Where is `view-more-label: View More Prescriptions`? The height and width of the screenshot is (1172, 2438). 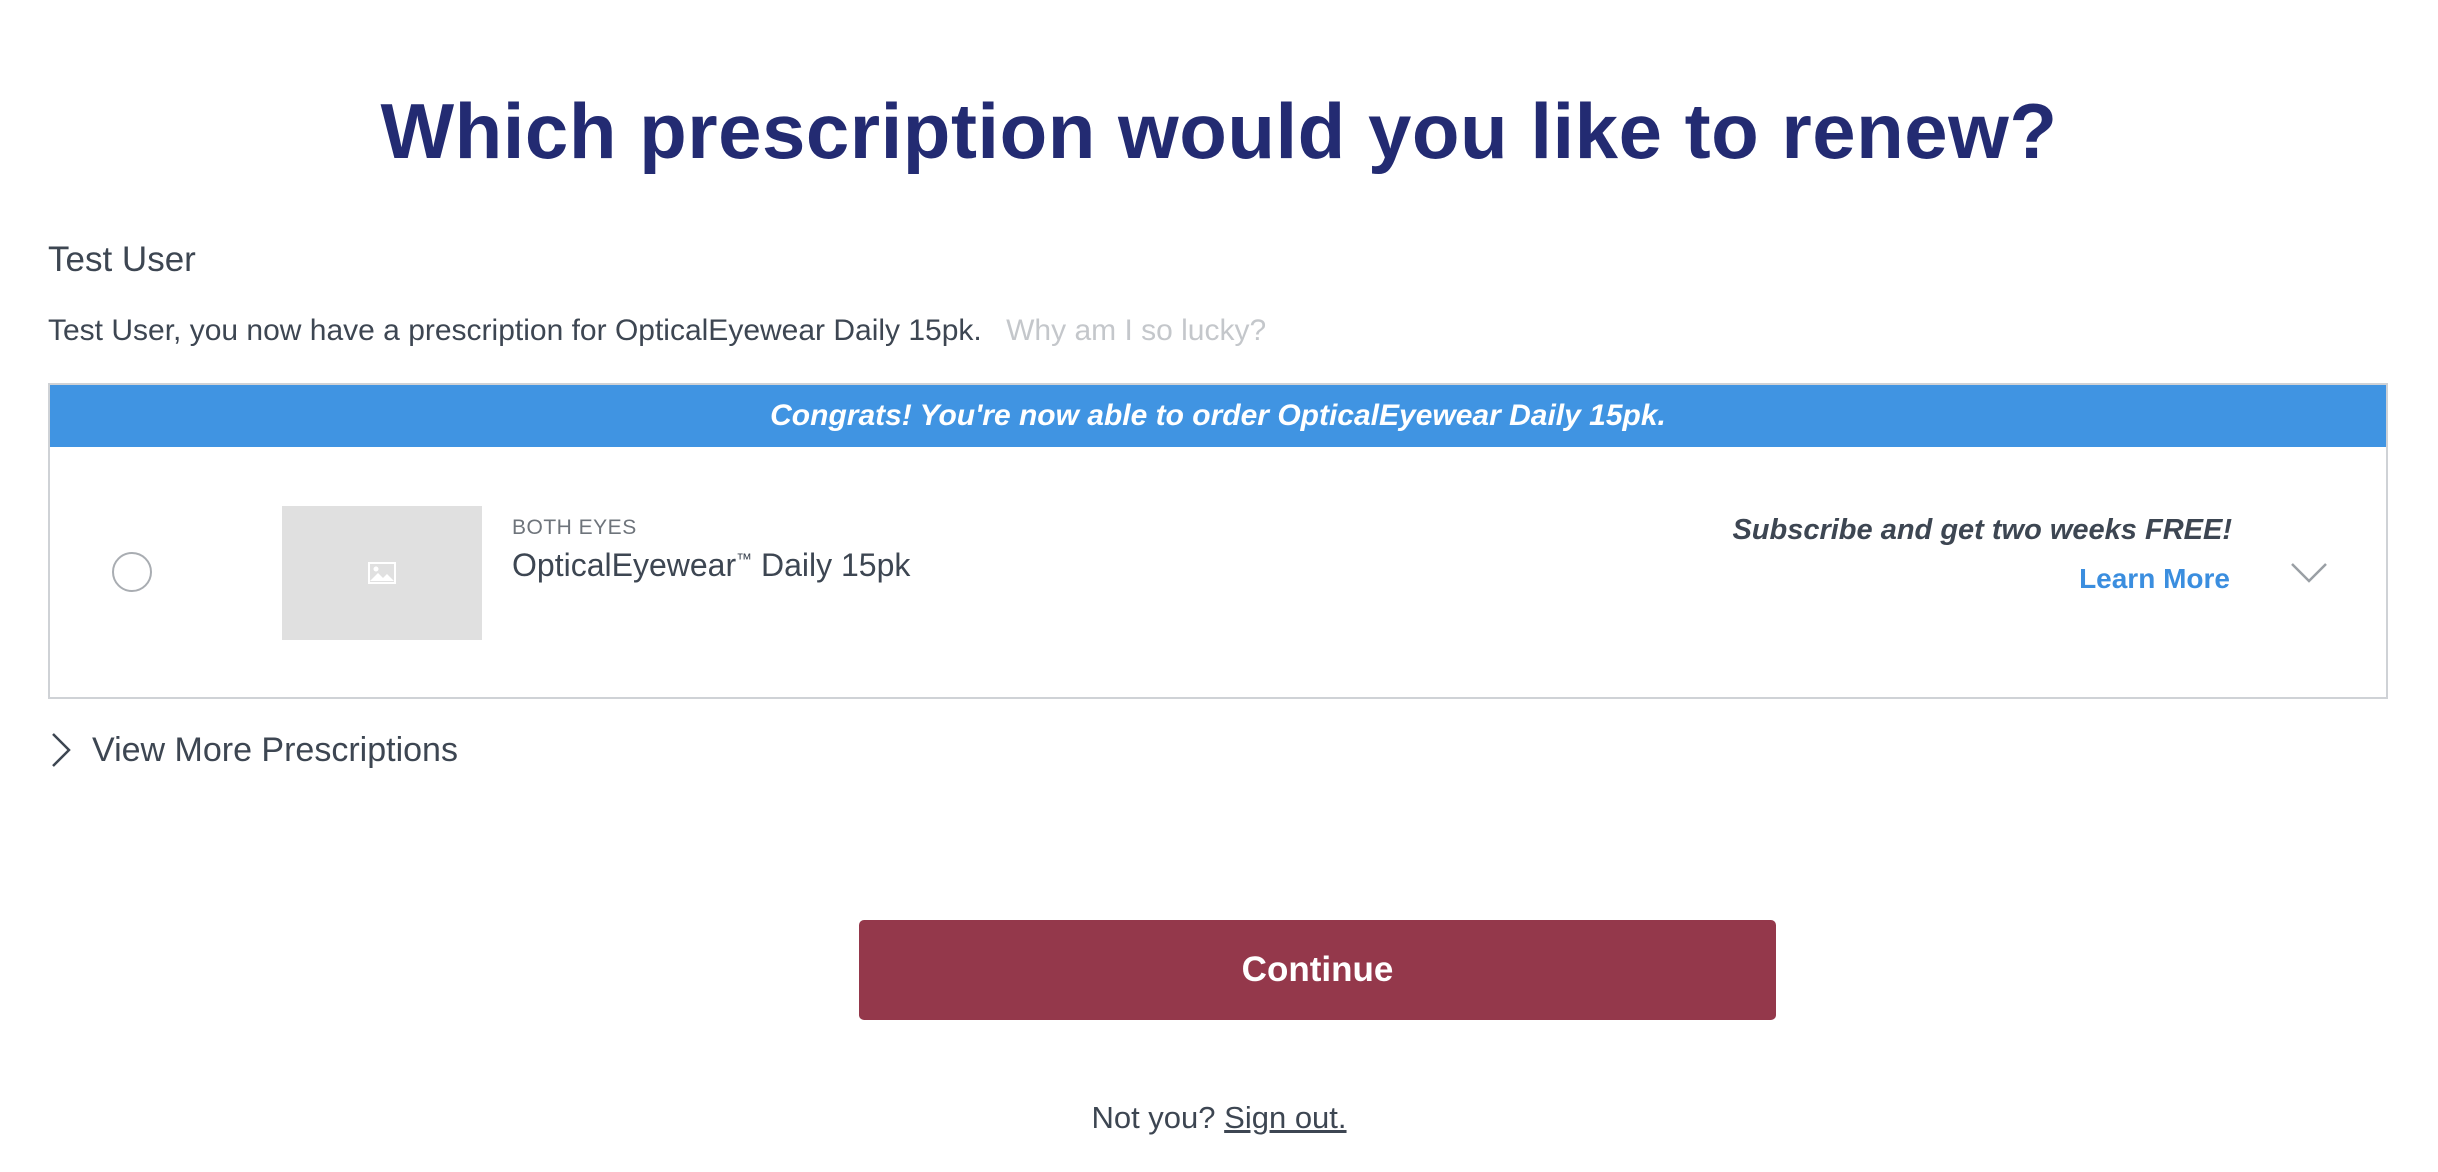
view-more-label: View More Prescriptions is located at coordinates (275, 749).